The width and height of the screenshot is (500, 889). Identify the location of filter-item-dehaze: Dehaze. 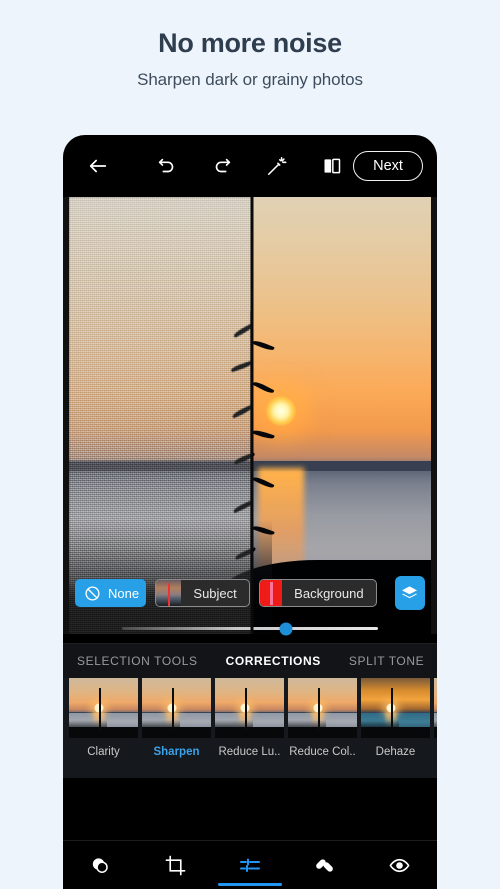
(395, 728).